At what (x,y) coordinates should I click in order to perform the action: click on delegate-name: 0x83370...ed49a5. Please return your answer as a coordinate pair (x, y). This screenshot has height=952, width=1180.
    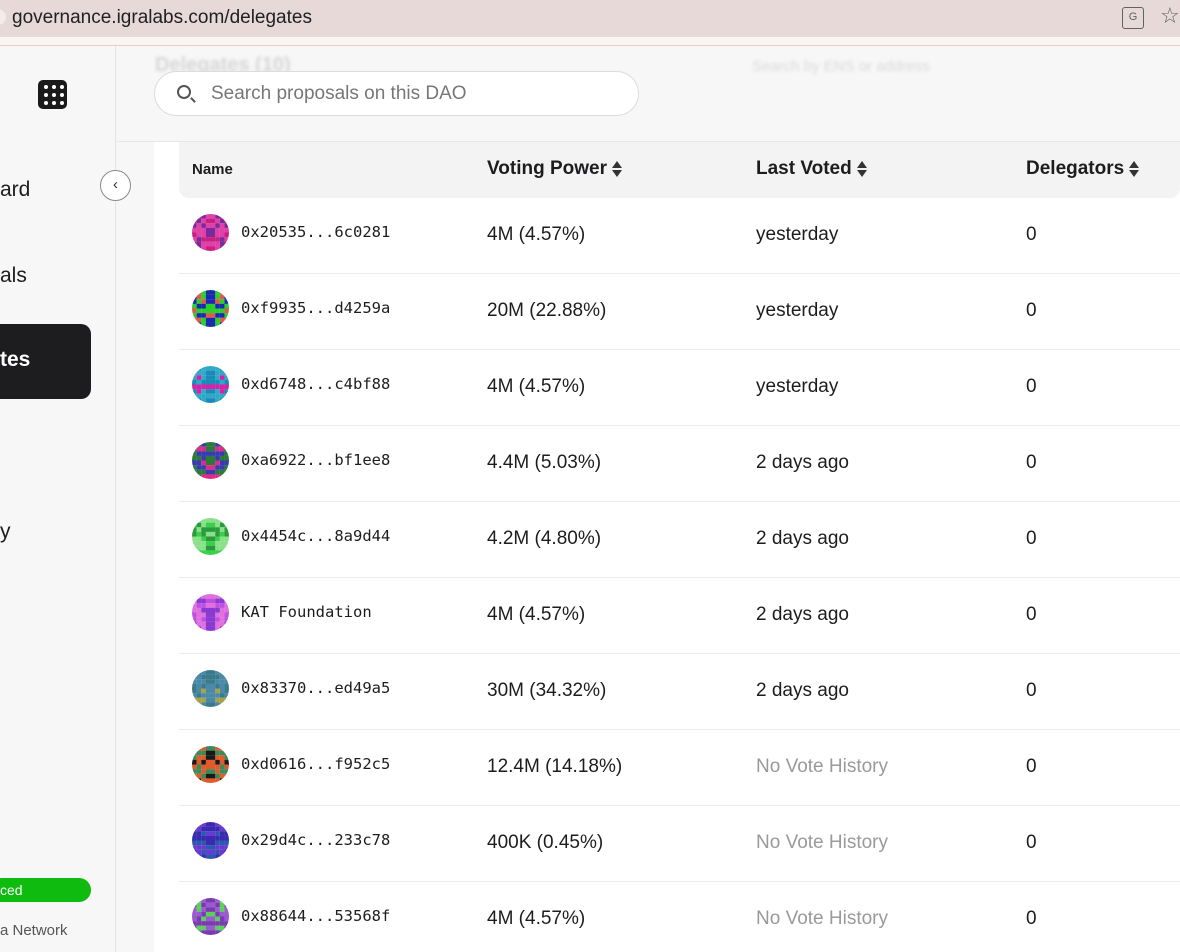
    Looking at the image, I should click on (315, 688).